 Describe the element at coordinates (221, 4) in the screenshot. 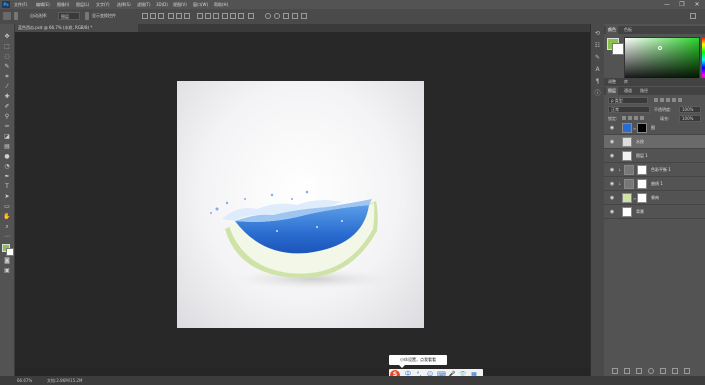

I see `menu-help: 帮助(H)` at that location.